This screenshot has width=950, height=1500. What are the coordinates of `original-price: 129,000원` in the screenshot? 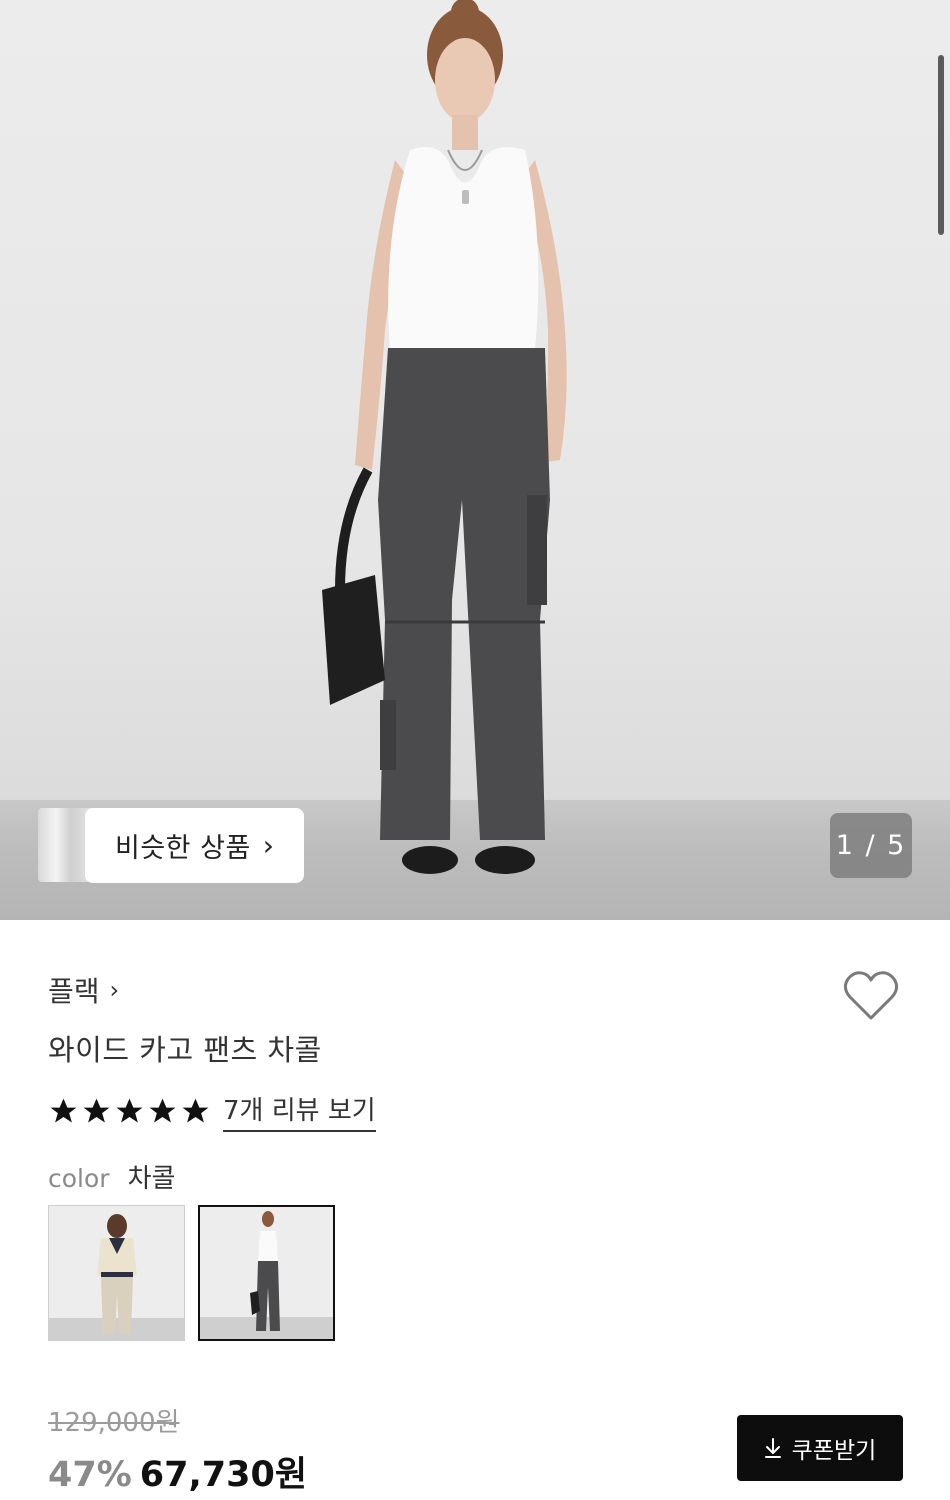 It's located at (114, 1423).